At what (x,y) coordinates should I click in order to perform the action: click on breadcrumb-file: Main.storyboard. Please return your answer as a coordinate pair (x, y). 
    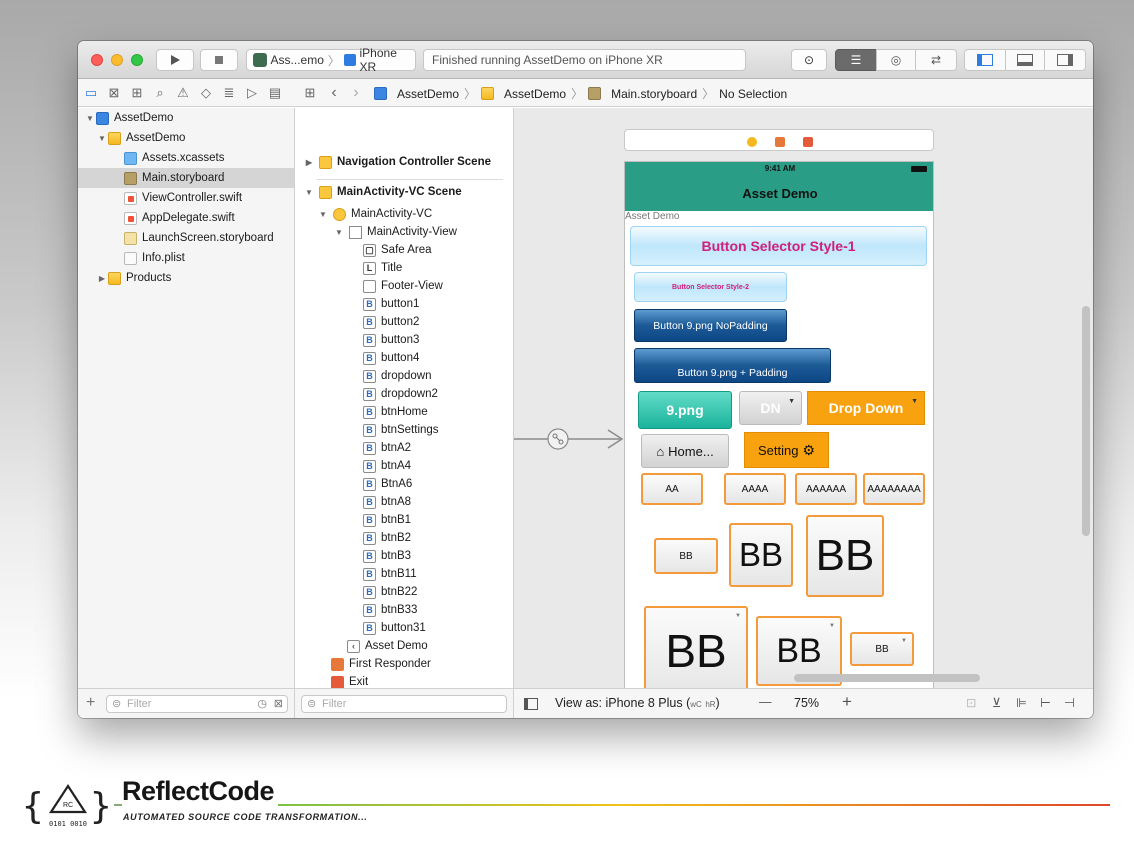
    Looking at the image, I should click on (654, 94).